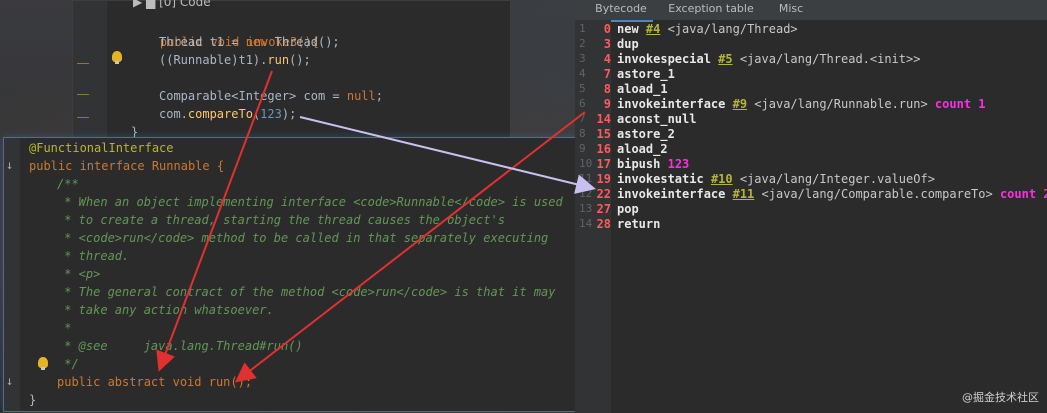  I want to click on line-number: 10, so click(586, 163).